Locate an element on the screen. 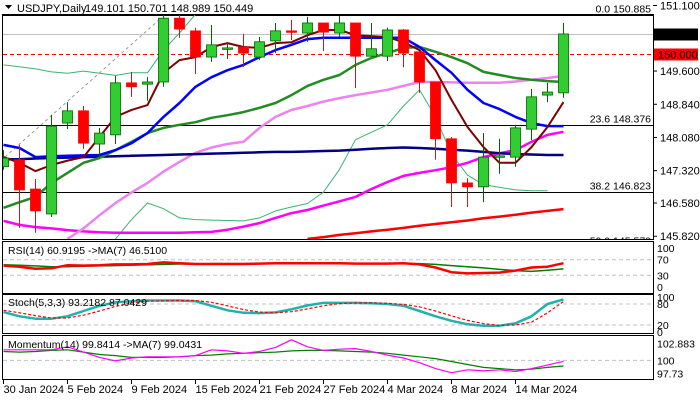 The width and height of the screenshot is (700, 400). ma-red-line is located at coordinates (435, 223).